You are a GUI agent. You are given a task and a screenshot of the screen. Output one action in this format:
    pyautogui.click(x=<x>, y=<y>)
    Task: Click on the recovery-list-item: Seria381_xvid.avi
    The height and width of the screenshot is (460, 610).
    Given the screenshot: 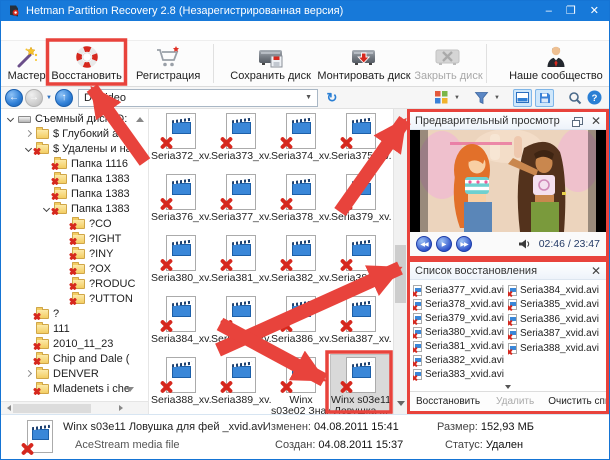 What is the action you would take?
    pyautogui.click(x=460, y=347)
    